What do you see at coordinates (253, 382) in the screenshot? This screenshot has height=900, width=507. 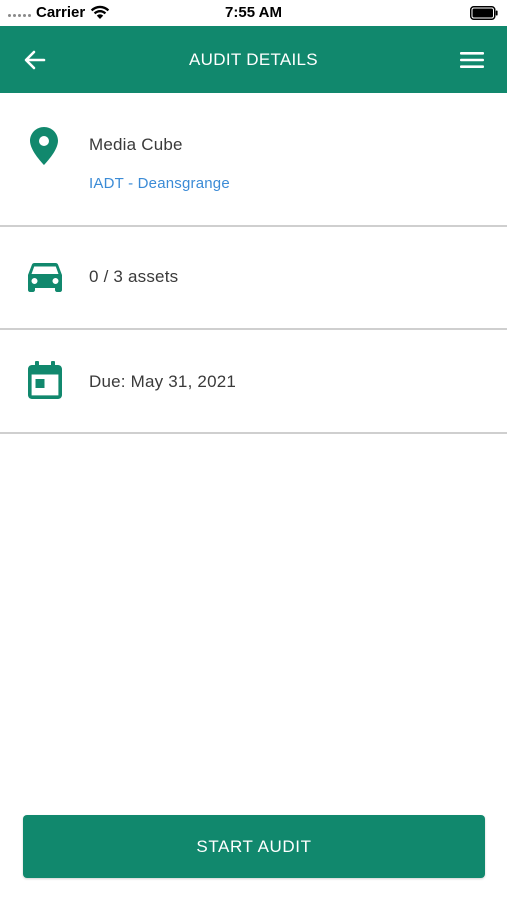 I see `due-date-row: Due: May 31, 2021` at bounding box center [253, 382].